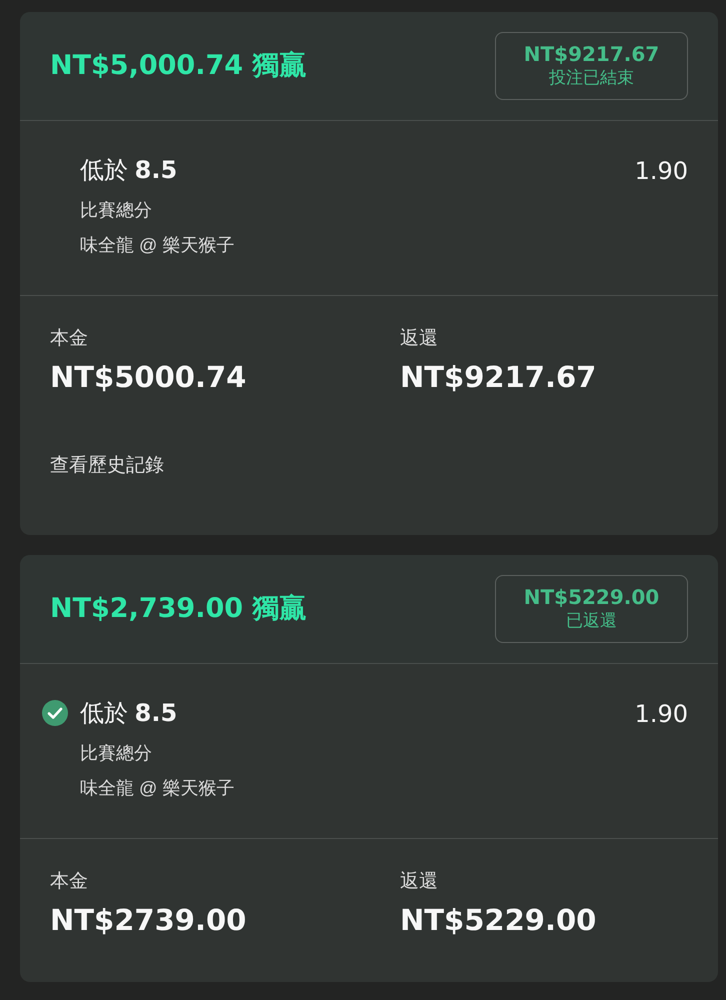 The width and height of the screenshot is (726, 1000). Describe the element at coordinates (591, 621) in the screenshot. I see `status-label: 已返還` at that location.